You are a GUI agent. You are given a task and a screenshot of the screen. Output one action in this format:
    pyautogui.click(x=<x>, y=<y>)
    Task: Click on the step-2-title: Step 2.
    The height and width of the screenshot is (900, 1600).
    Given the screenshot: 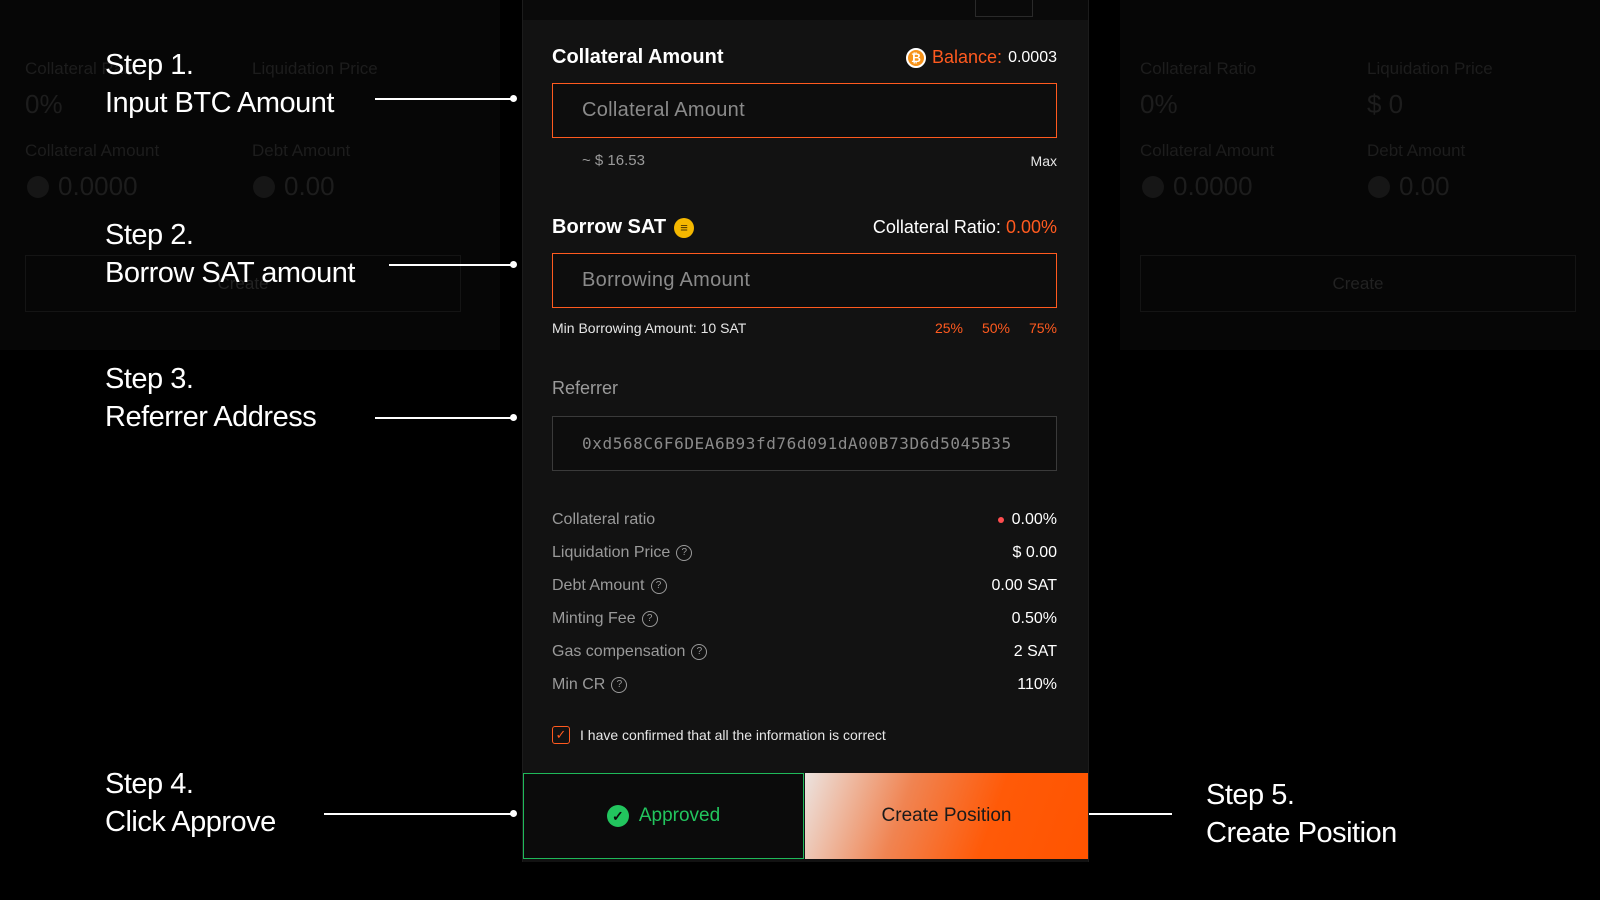 What is the action you would take?
    pyautogui.click(x=149, y=235)
    